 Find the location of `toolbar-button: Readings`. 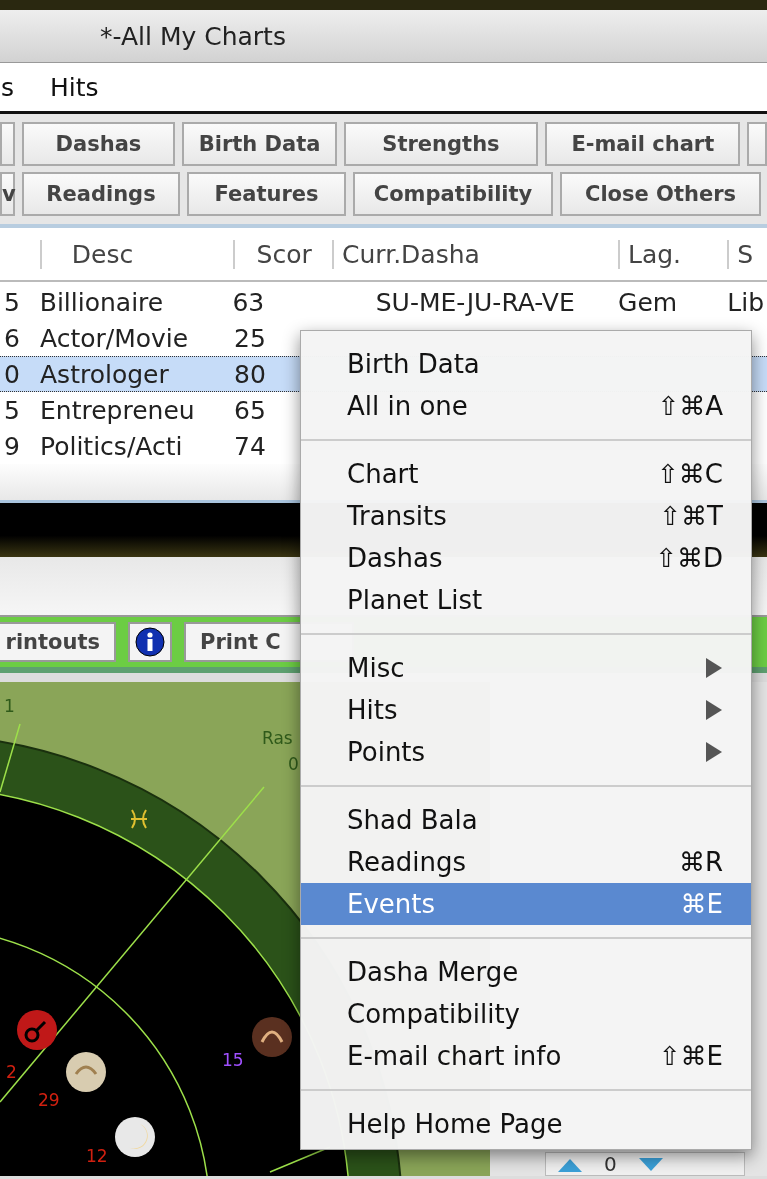

toolbar-button: Readings is located at coordinates (101, 194).